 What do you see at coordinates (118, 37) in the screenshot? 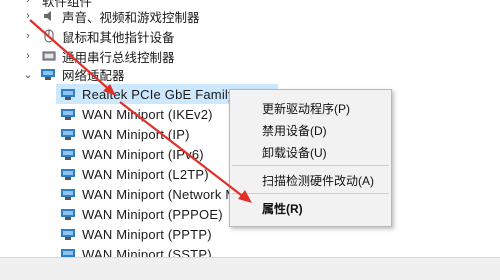
I see `category-label: 鼠标和其他指针设备` at bounding box center [118, 37].